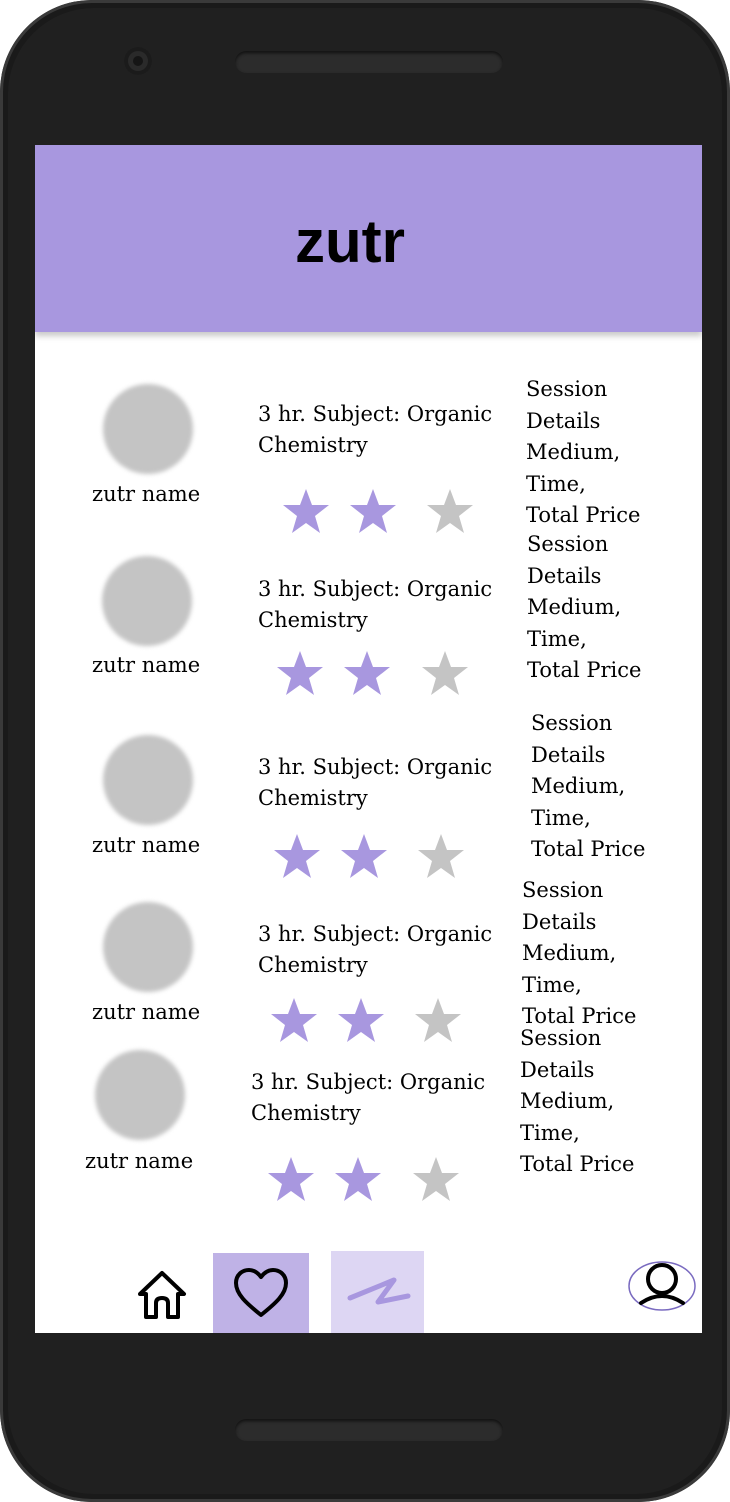 The width and height of the screenshot is (730, 1502). I want to click on home-icon, so click(162, 1295).